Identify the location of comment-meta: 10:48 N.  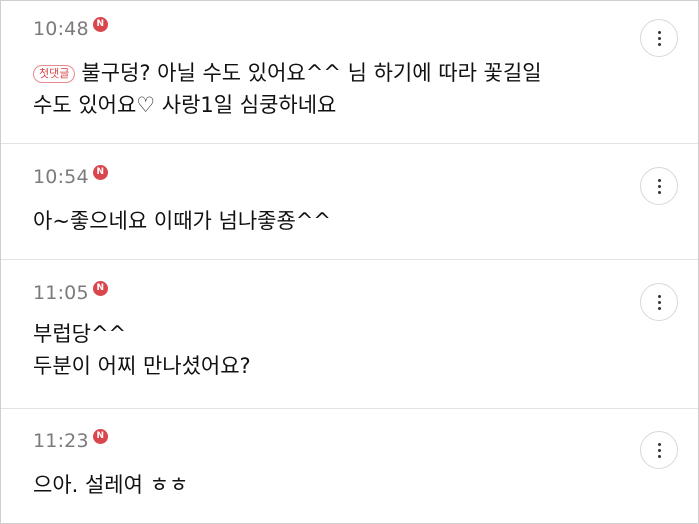
(70, 28).